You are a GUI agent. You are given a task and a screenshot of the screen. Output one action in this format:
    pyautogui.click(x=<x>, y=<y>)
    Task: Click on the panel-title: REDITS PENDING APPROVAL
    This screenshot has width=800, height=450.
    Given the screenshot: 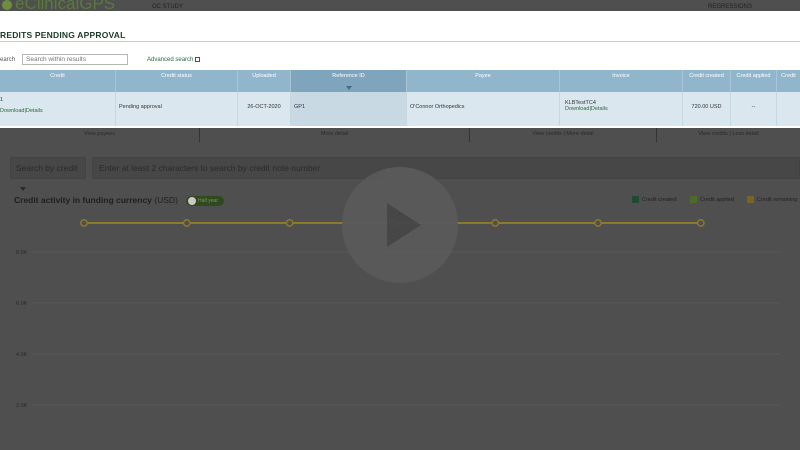 What is the action you would take?
    pyautogui.click(x=63, y=35)
    